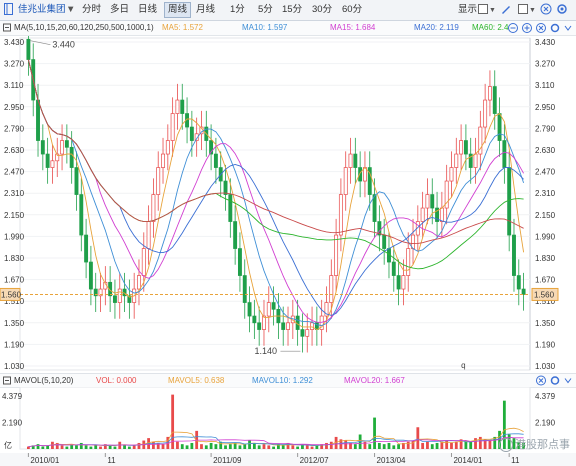 The width and height of the screenshot is (576, 466). What do you see at coordinates (562, 10) in the screenshot?
I see `settings-icon` at bounding box center [562, 10].